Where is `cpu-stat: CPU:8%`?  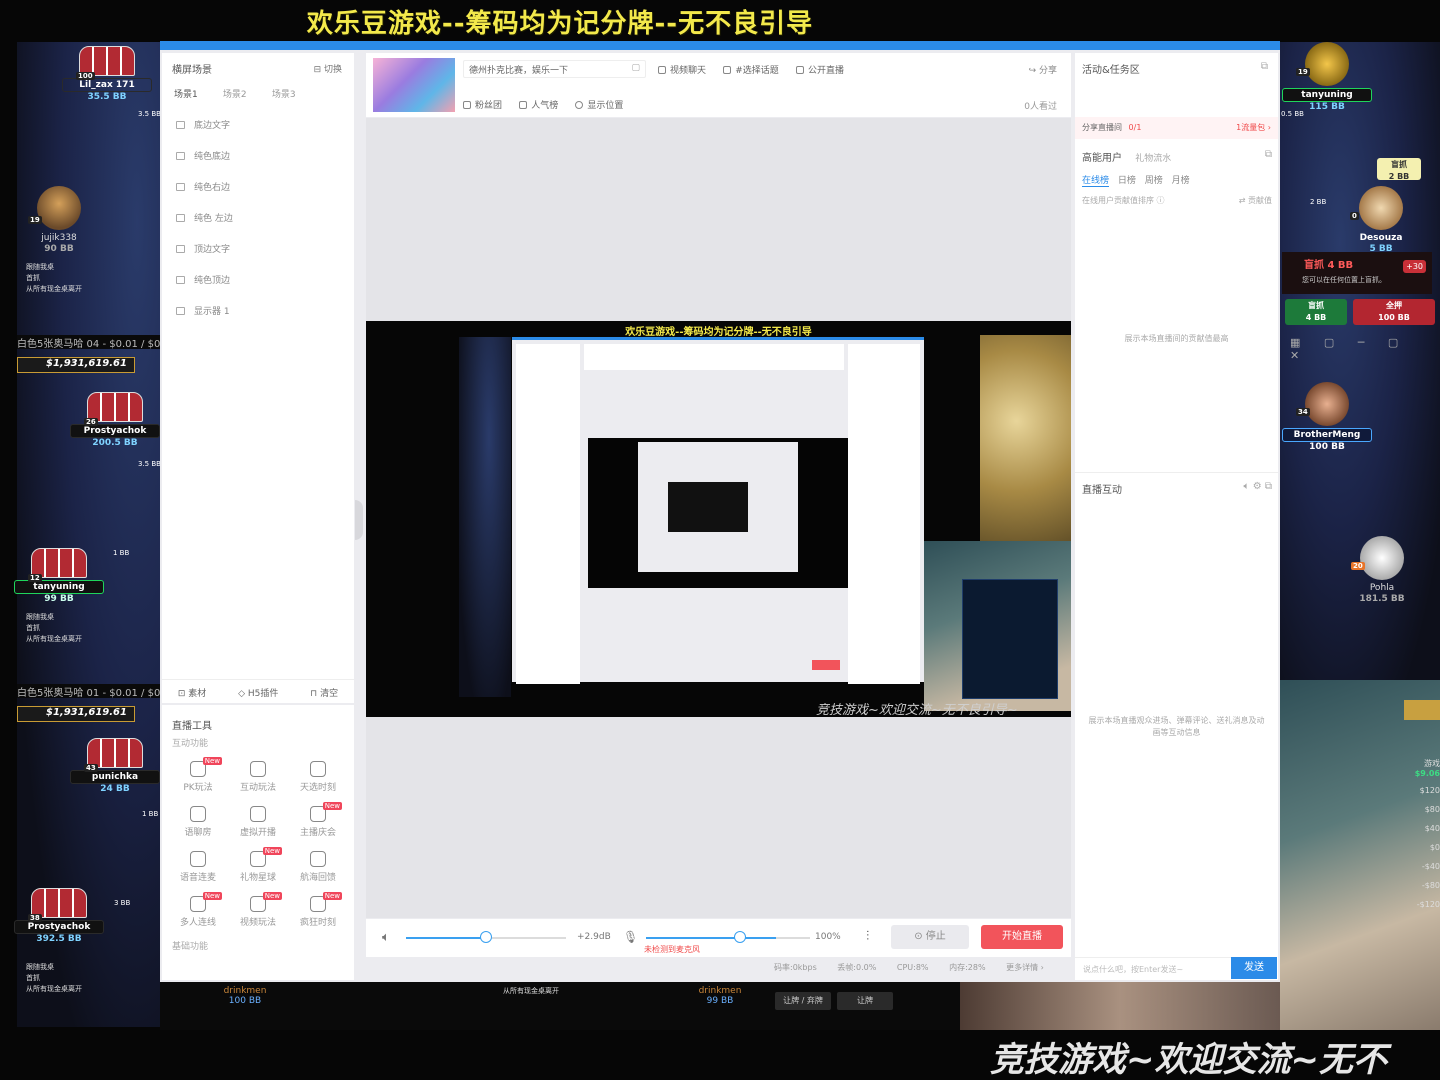 cpu-stat: CPU:8% is located at coordinates (912, 967).